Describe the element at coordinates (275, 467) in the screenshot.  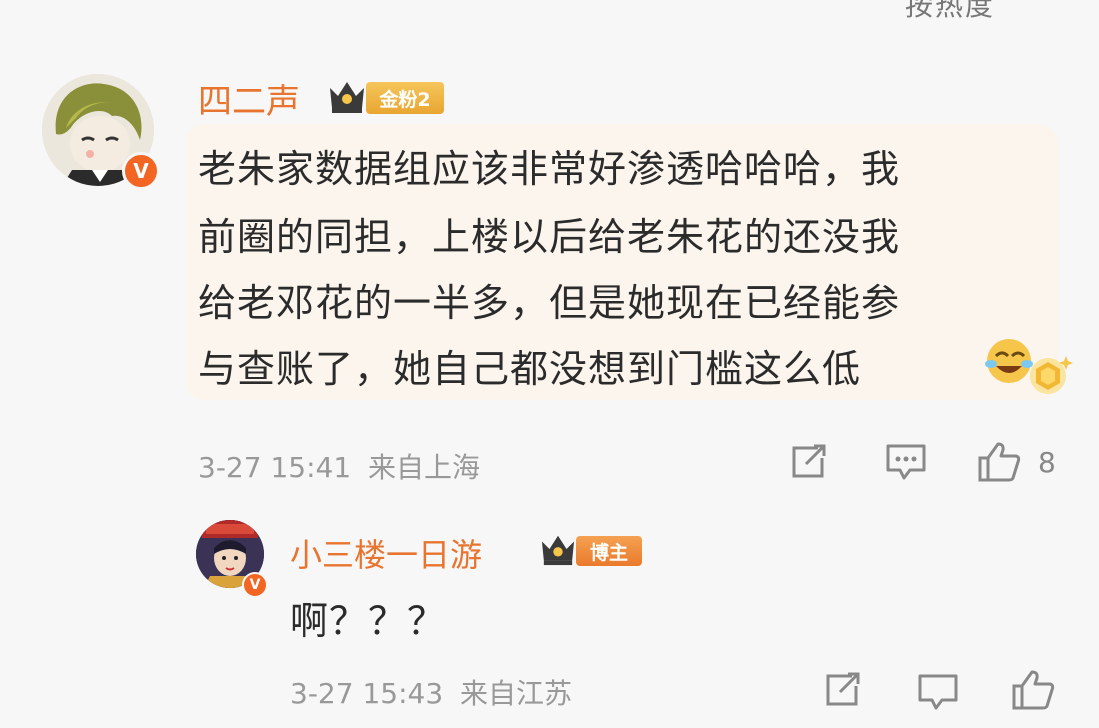
I see `timestamp: 3-27 15:41` at that location.